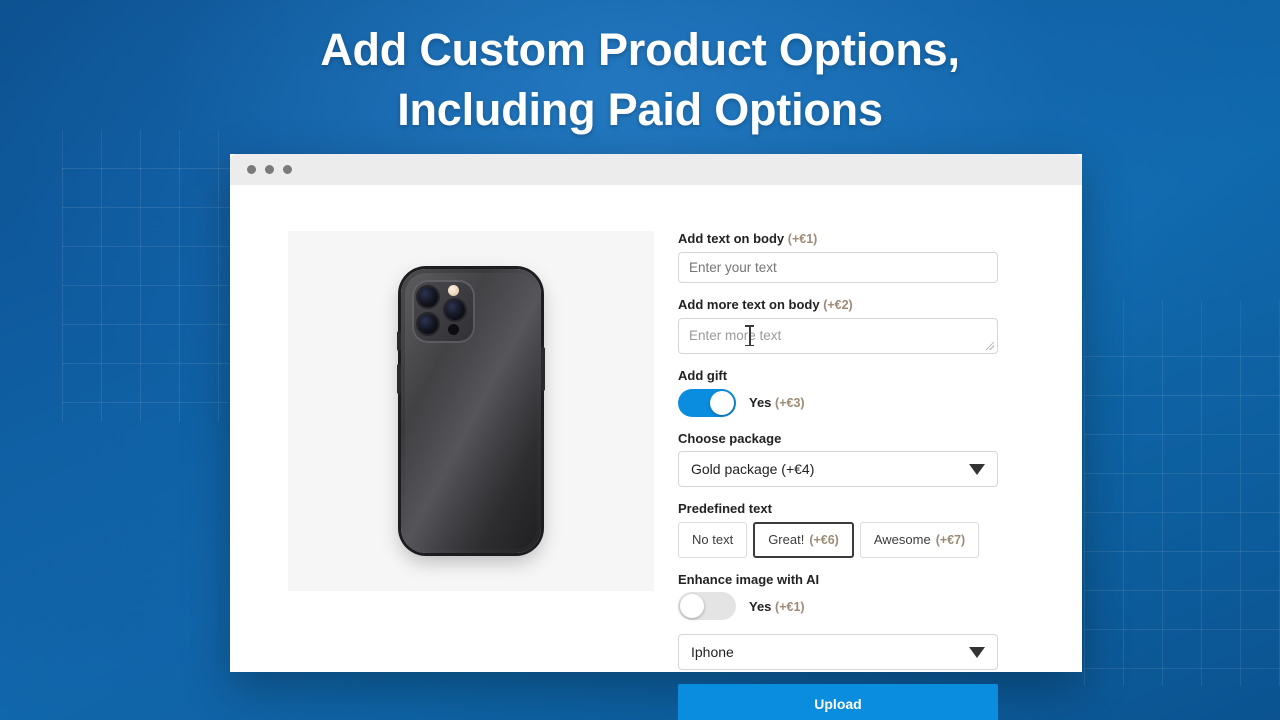 The image size is (1280, 720). Describe the element at coordinates (1182, 521) in the screenshot. I see `background-grid-right` at that location.